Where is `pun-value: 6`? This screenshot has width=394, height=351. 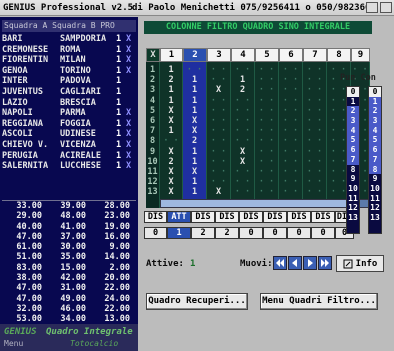 pun-value: 6 is located at coordinates (353, 150).